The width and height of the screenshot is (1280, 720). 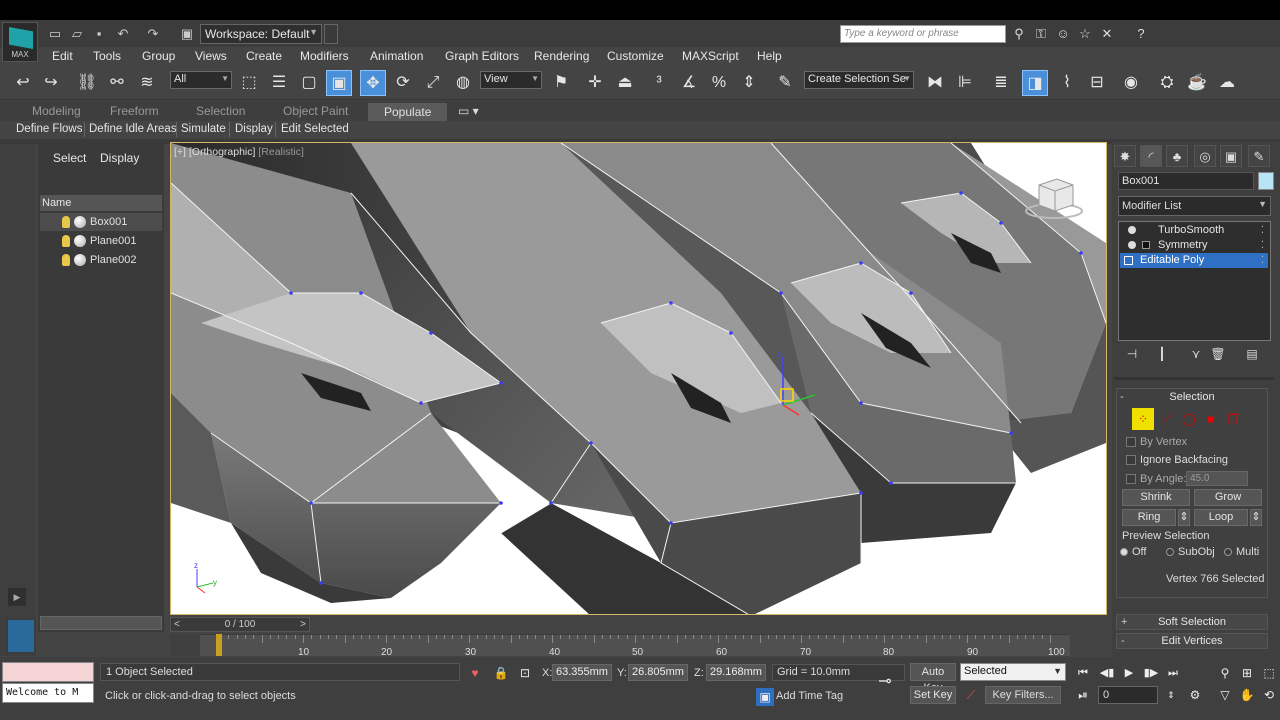 What do you see at coordinates (117, 83) in the screenshot?
I see `unlink-icon: ⚯` at bounding box center [117, 83].